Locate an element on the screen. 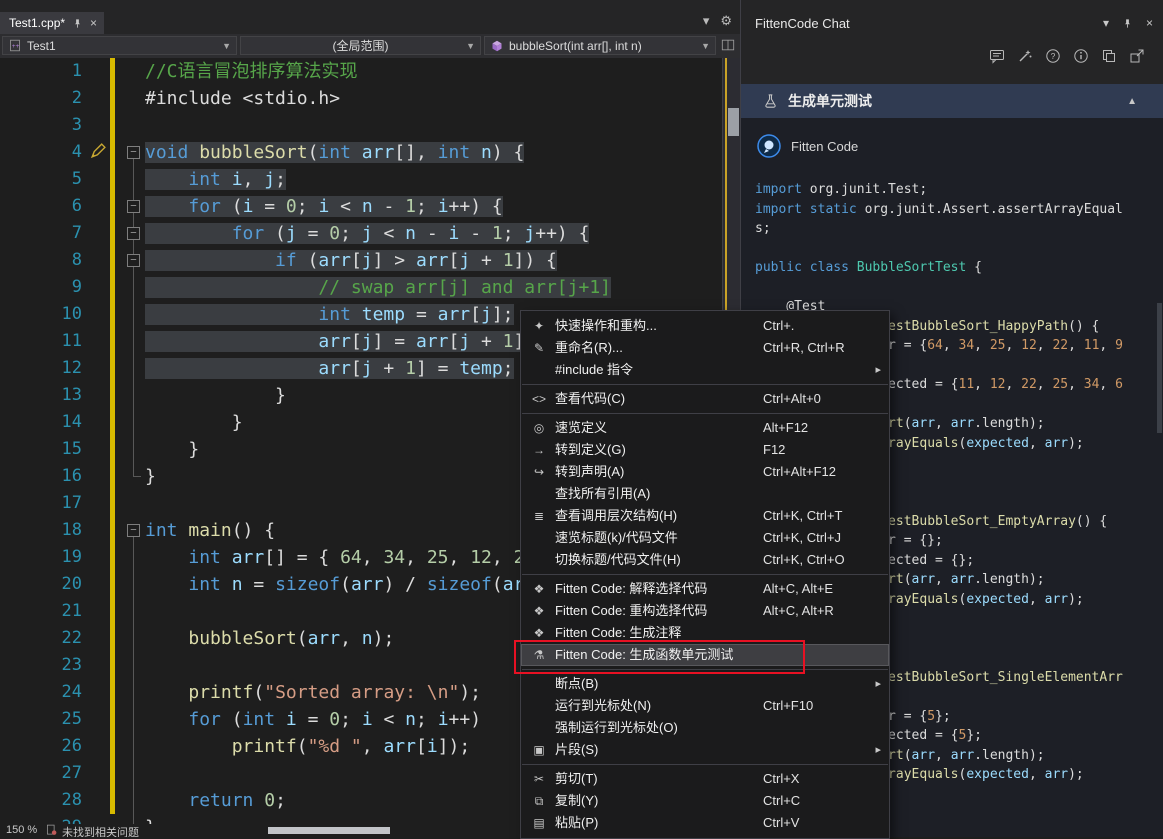 The height and width of the screenshot is (839, 1163). line-number: 1 is located at coordinates (45, 71).